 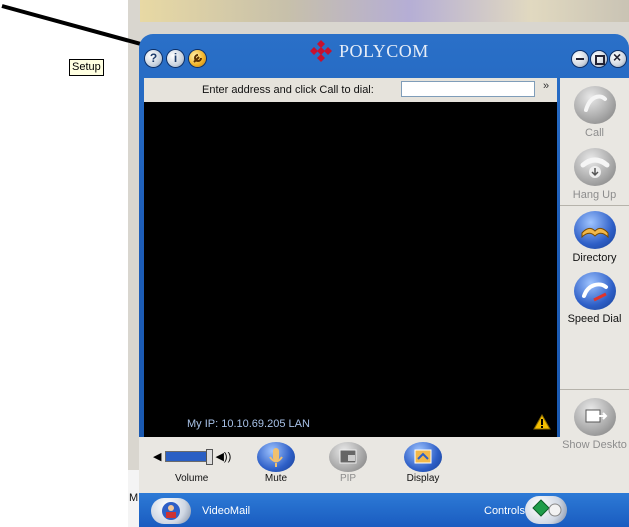 What do you see at coordinates (288, 90) in the screenshot?
I see `dial-label: Enter address and click Call to dial:` at bounding box center [288, 90].